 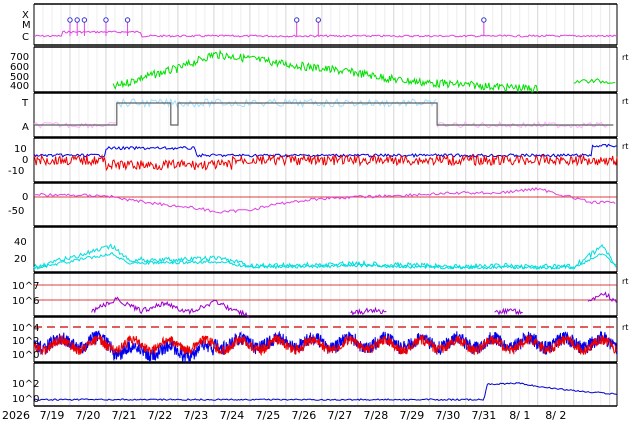 I want to click on x-tick-label: 7/26, so click(x=304, y=415).